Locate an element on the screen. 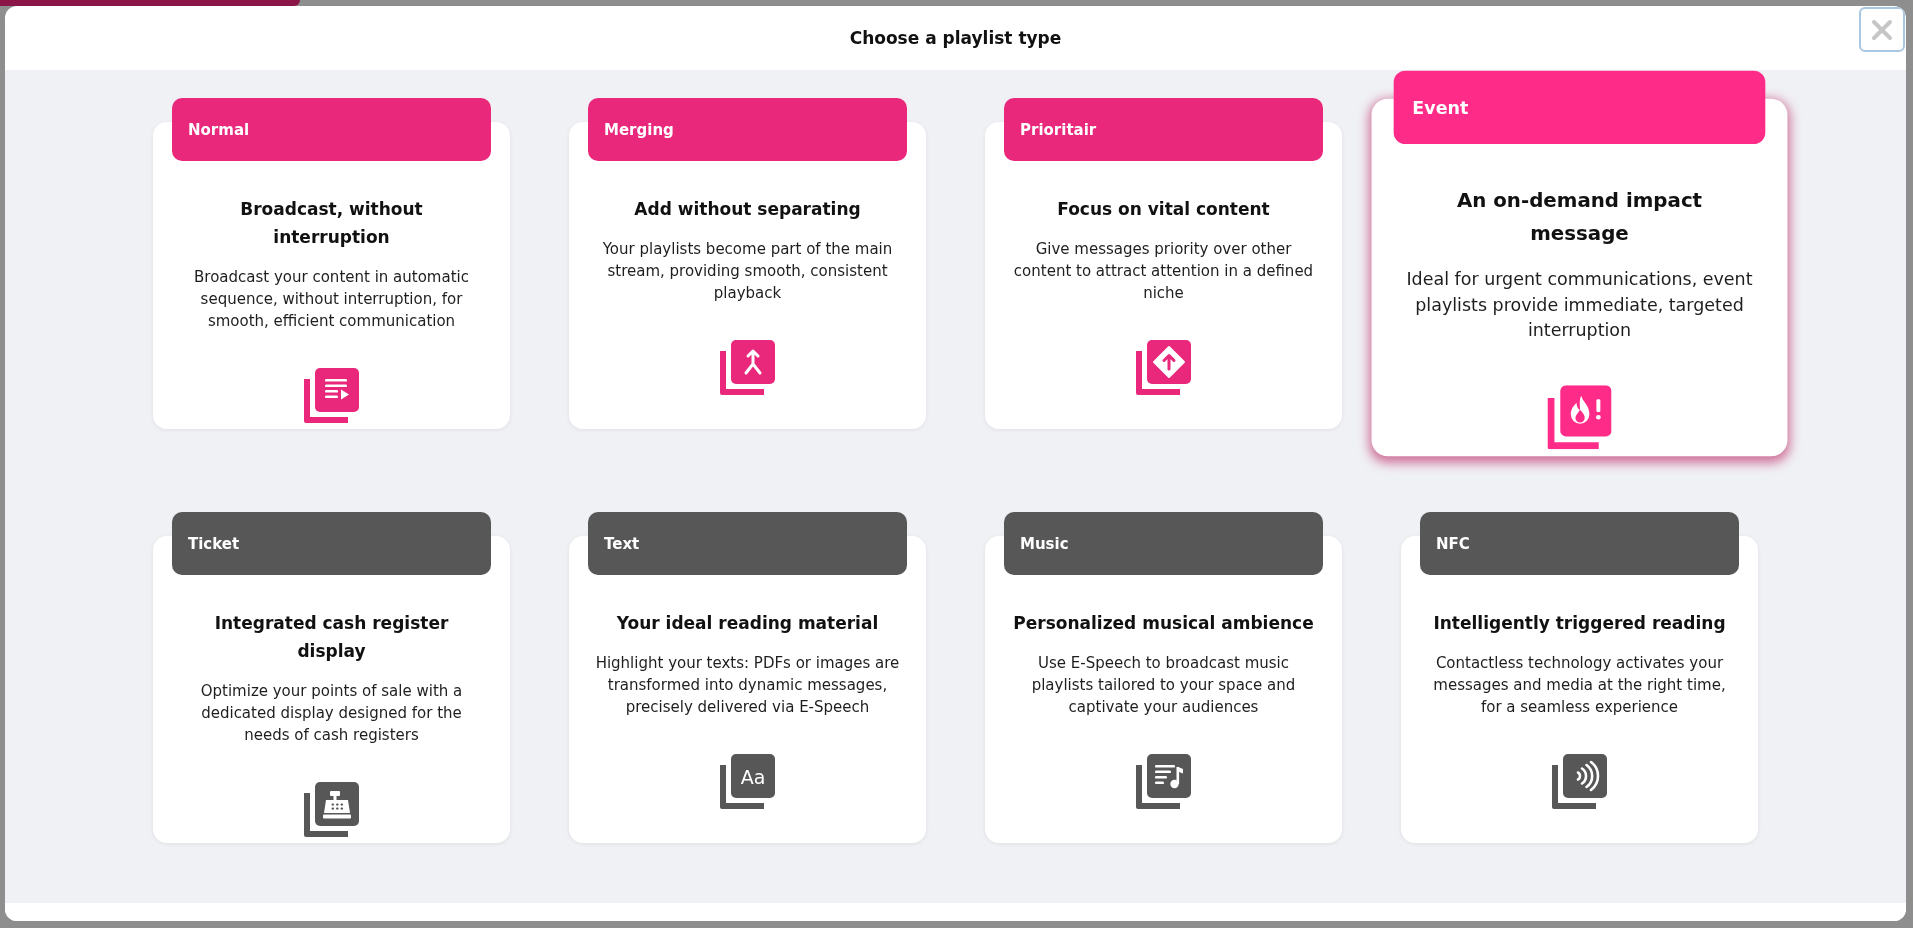  type-header: Normal is located at coordinates (331, 129).